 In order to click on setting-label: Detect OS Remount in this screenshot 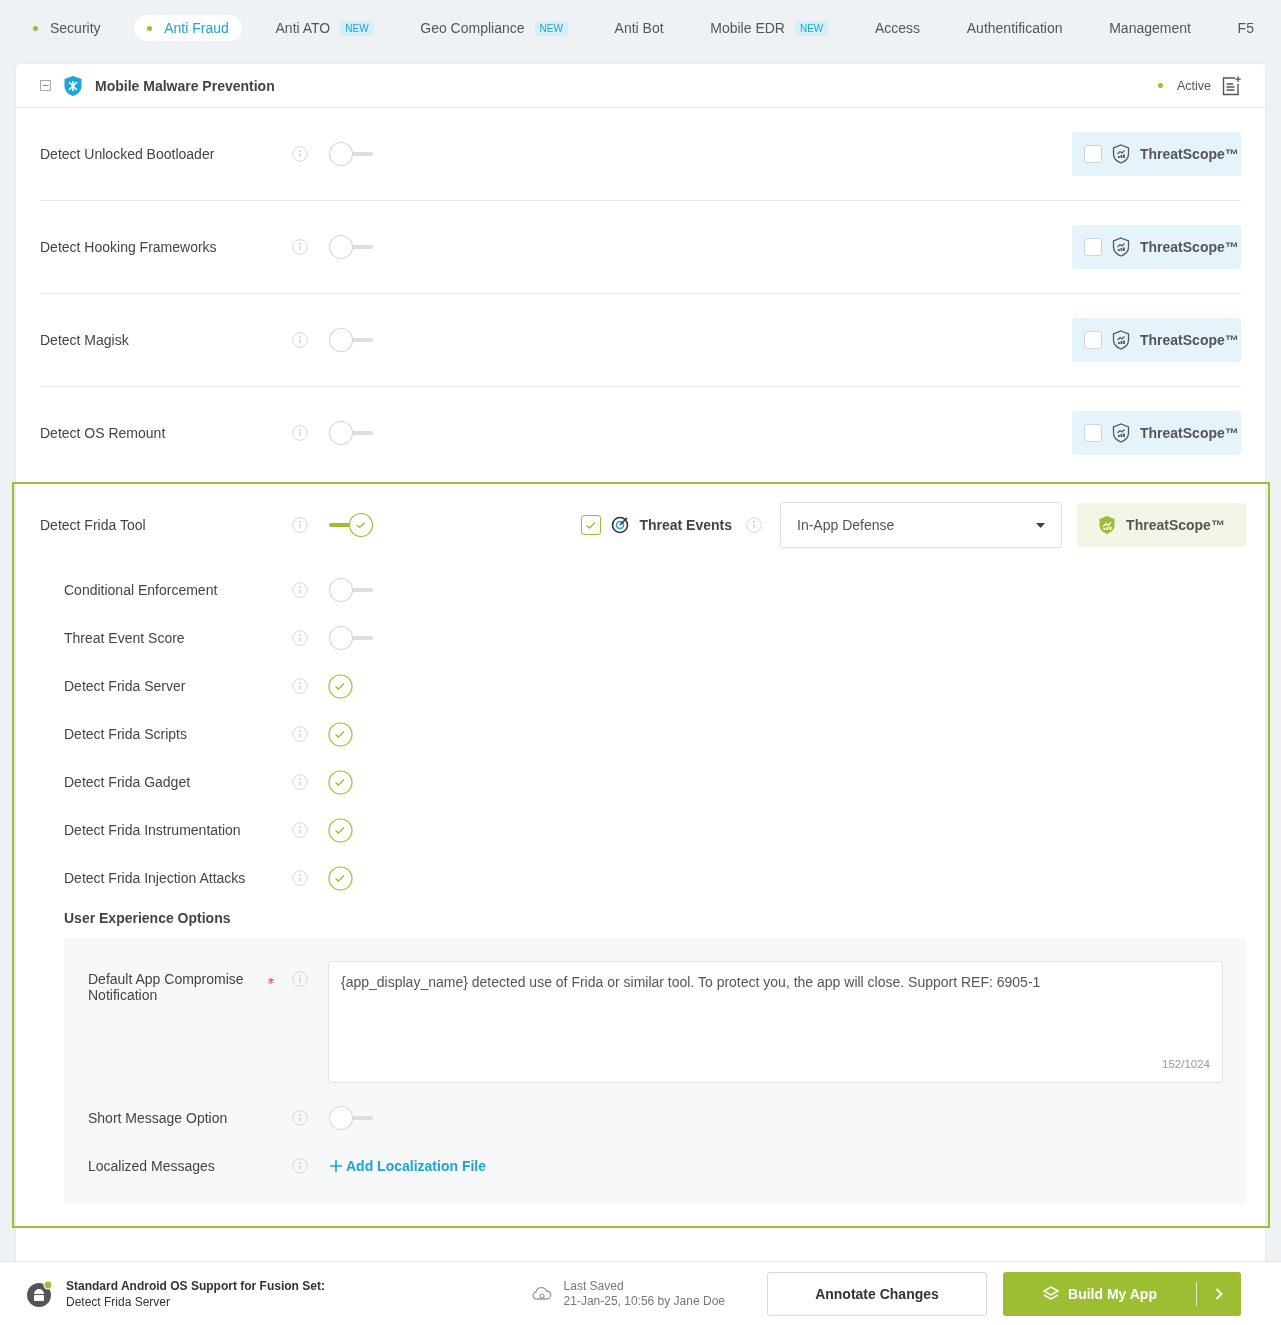, I will do `click(103, 433)`.